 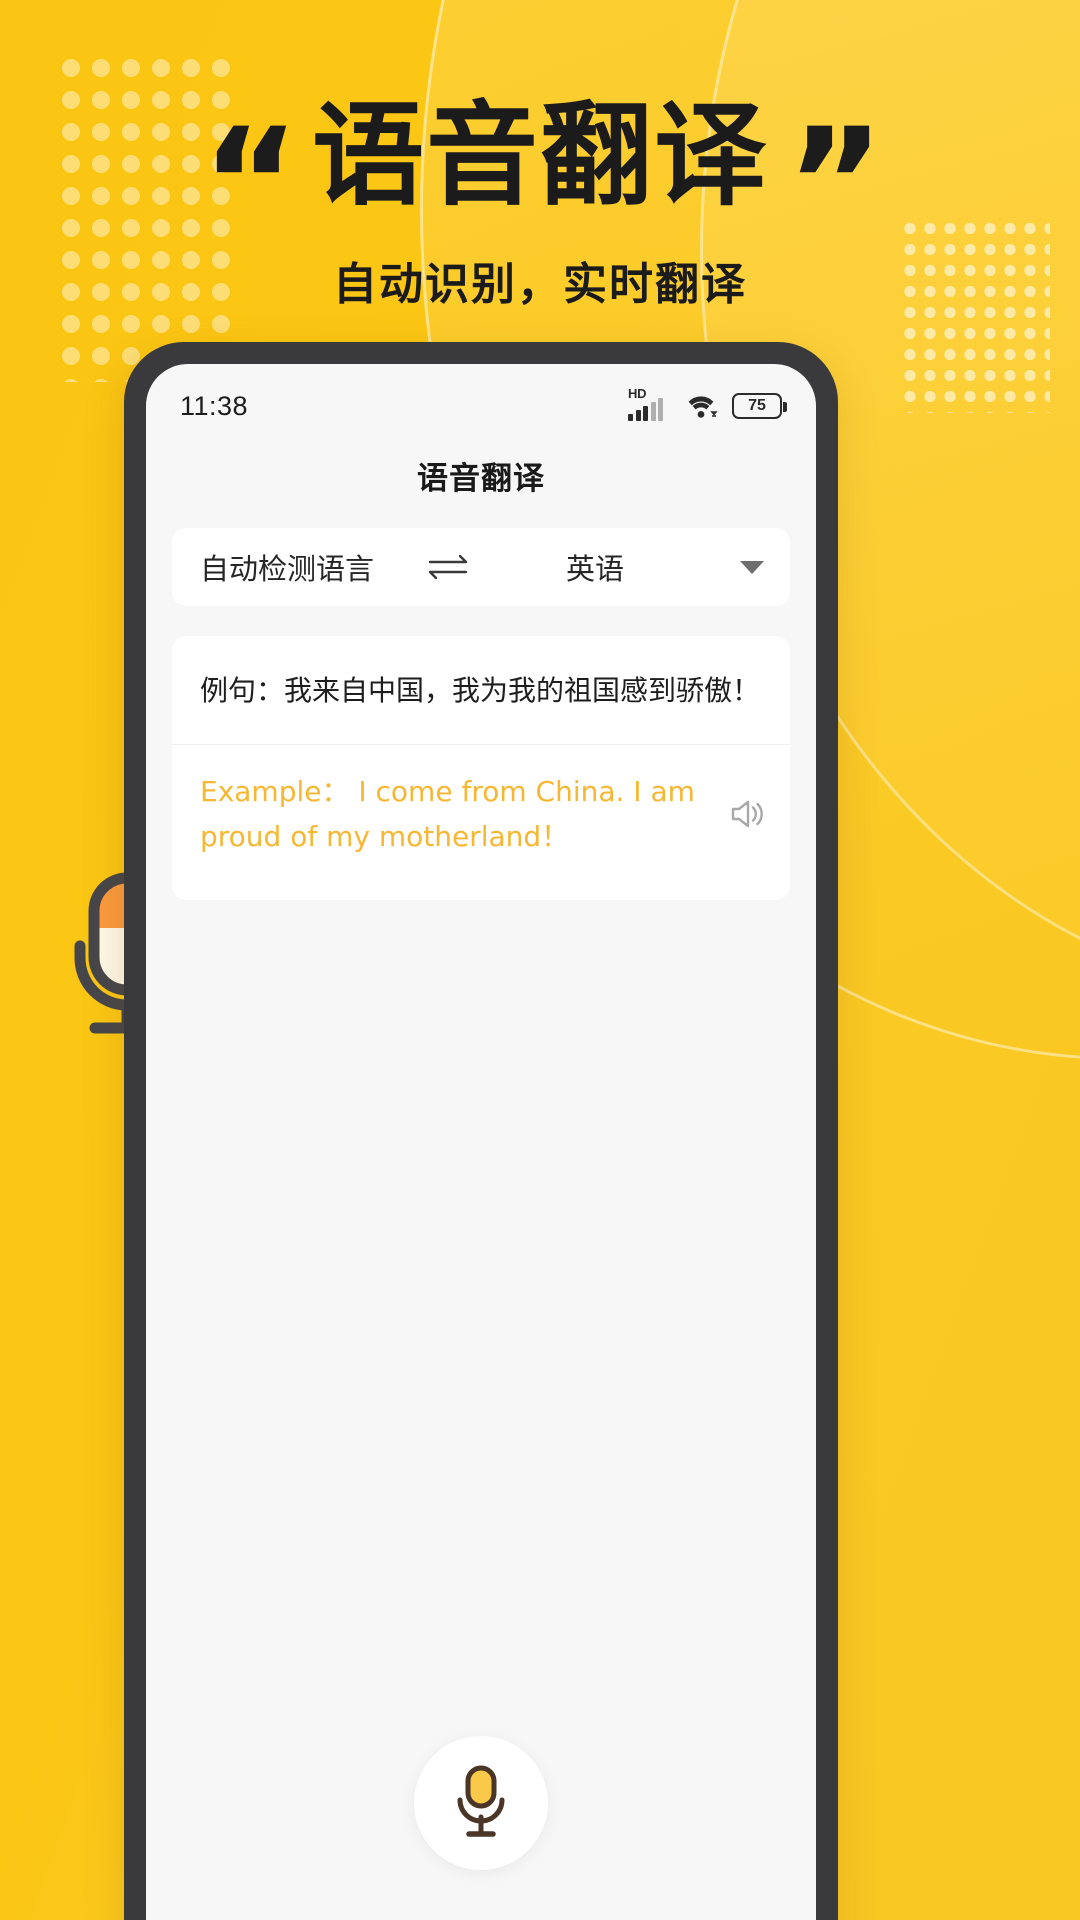 I want to click on battery-icon: 75, so click(x=759, y=406).